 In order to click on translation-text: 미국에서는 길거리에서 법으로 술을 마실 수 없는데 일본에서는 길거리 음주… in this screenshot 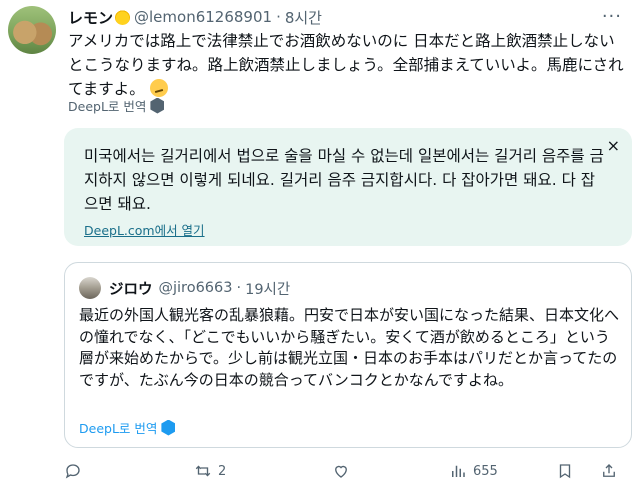, I will do `click(344, 180)`.